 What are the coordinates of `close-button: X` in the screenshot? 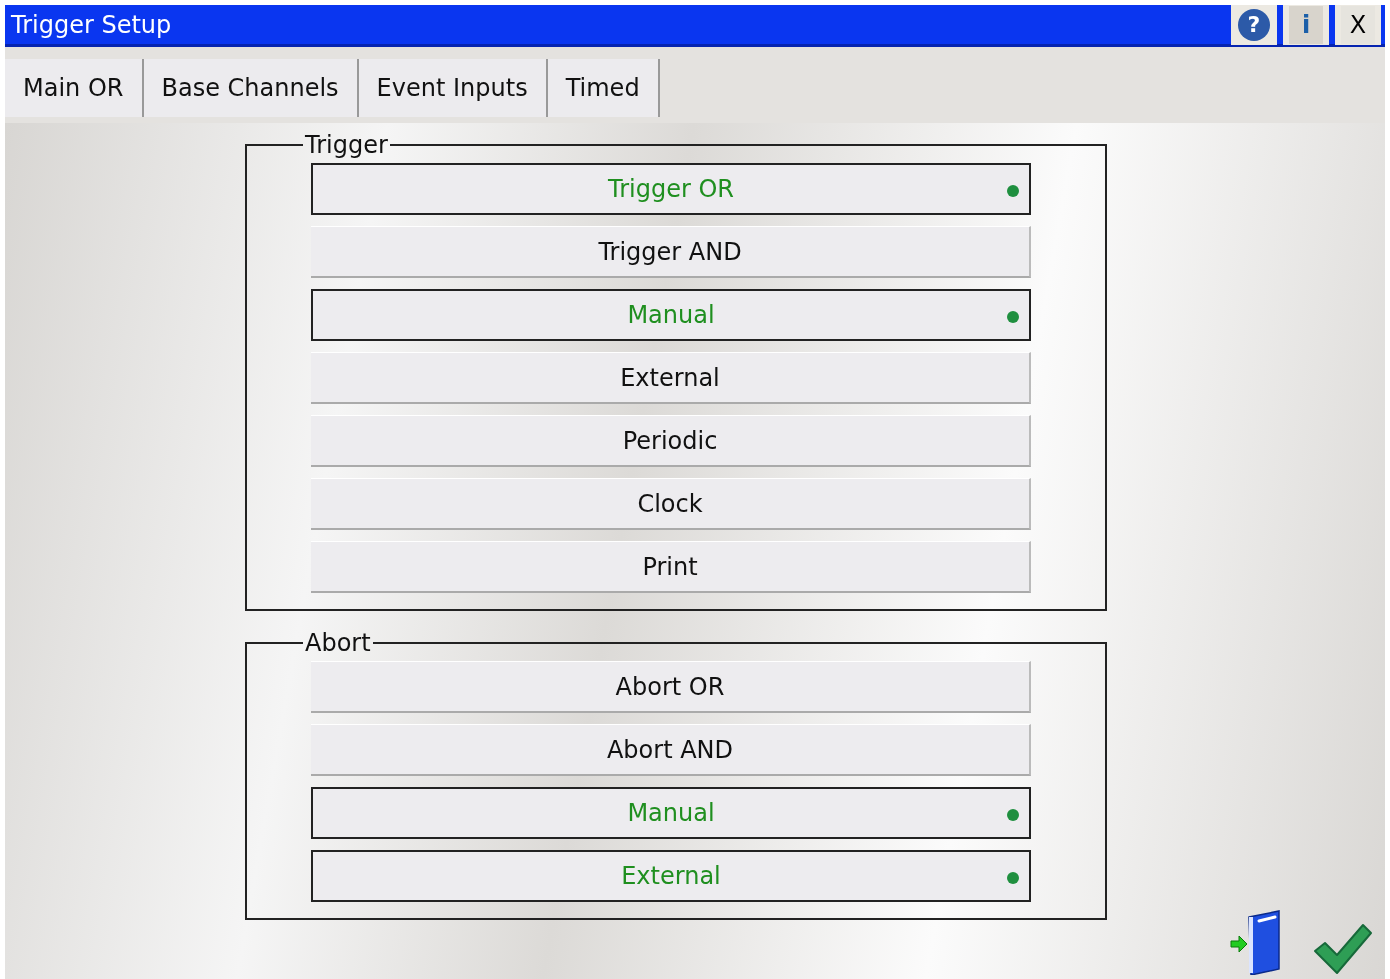 It's located at (1358, 24).